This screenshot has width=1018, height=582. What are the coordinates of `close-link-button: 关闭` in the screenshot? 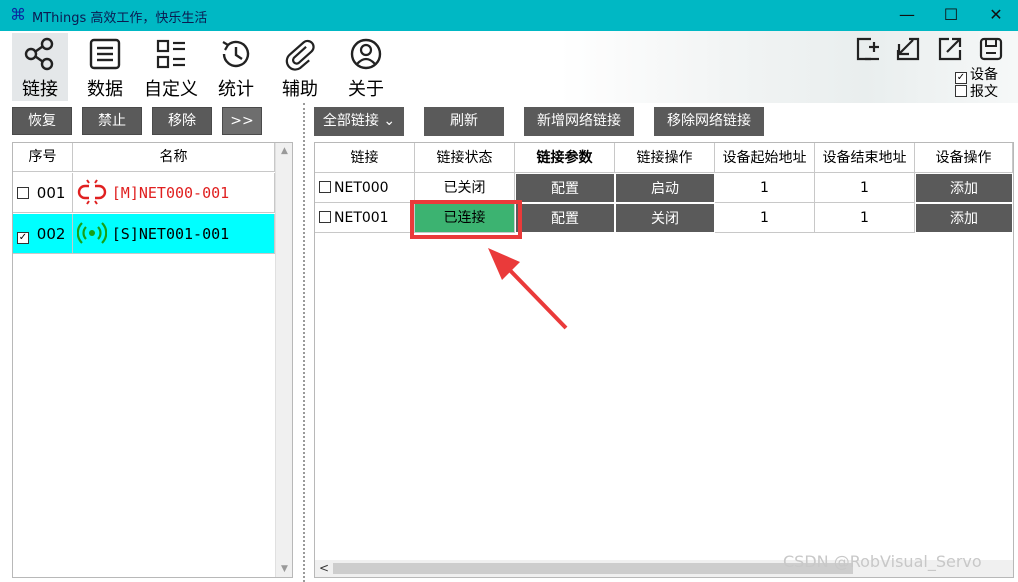 It's located at (665, 218).